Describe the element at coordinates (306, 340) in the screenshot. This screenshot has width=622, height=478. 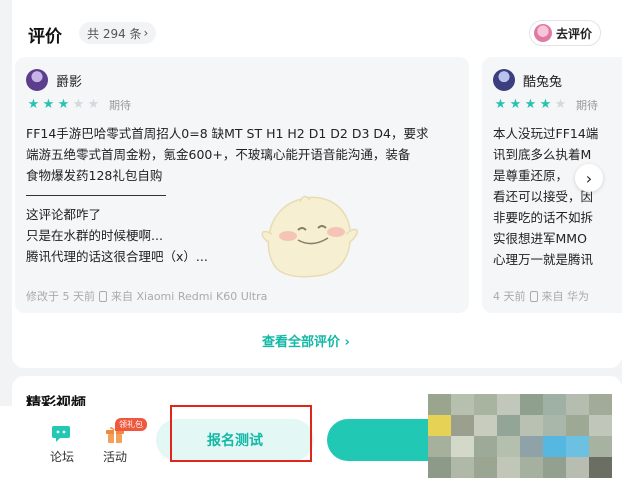
I see `see-all-reviews-link: 查看全部评价 ›` at that location.